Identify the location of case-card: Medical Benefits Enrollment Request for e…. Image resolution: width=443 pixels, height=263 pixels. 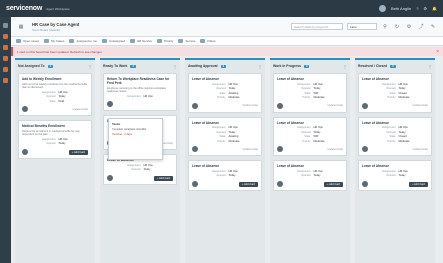
(55, 139).